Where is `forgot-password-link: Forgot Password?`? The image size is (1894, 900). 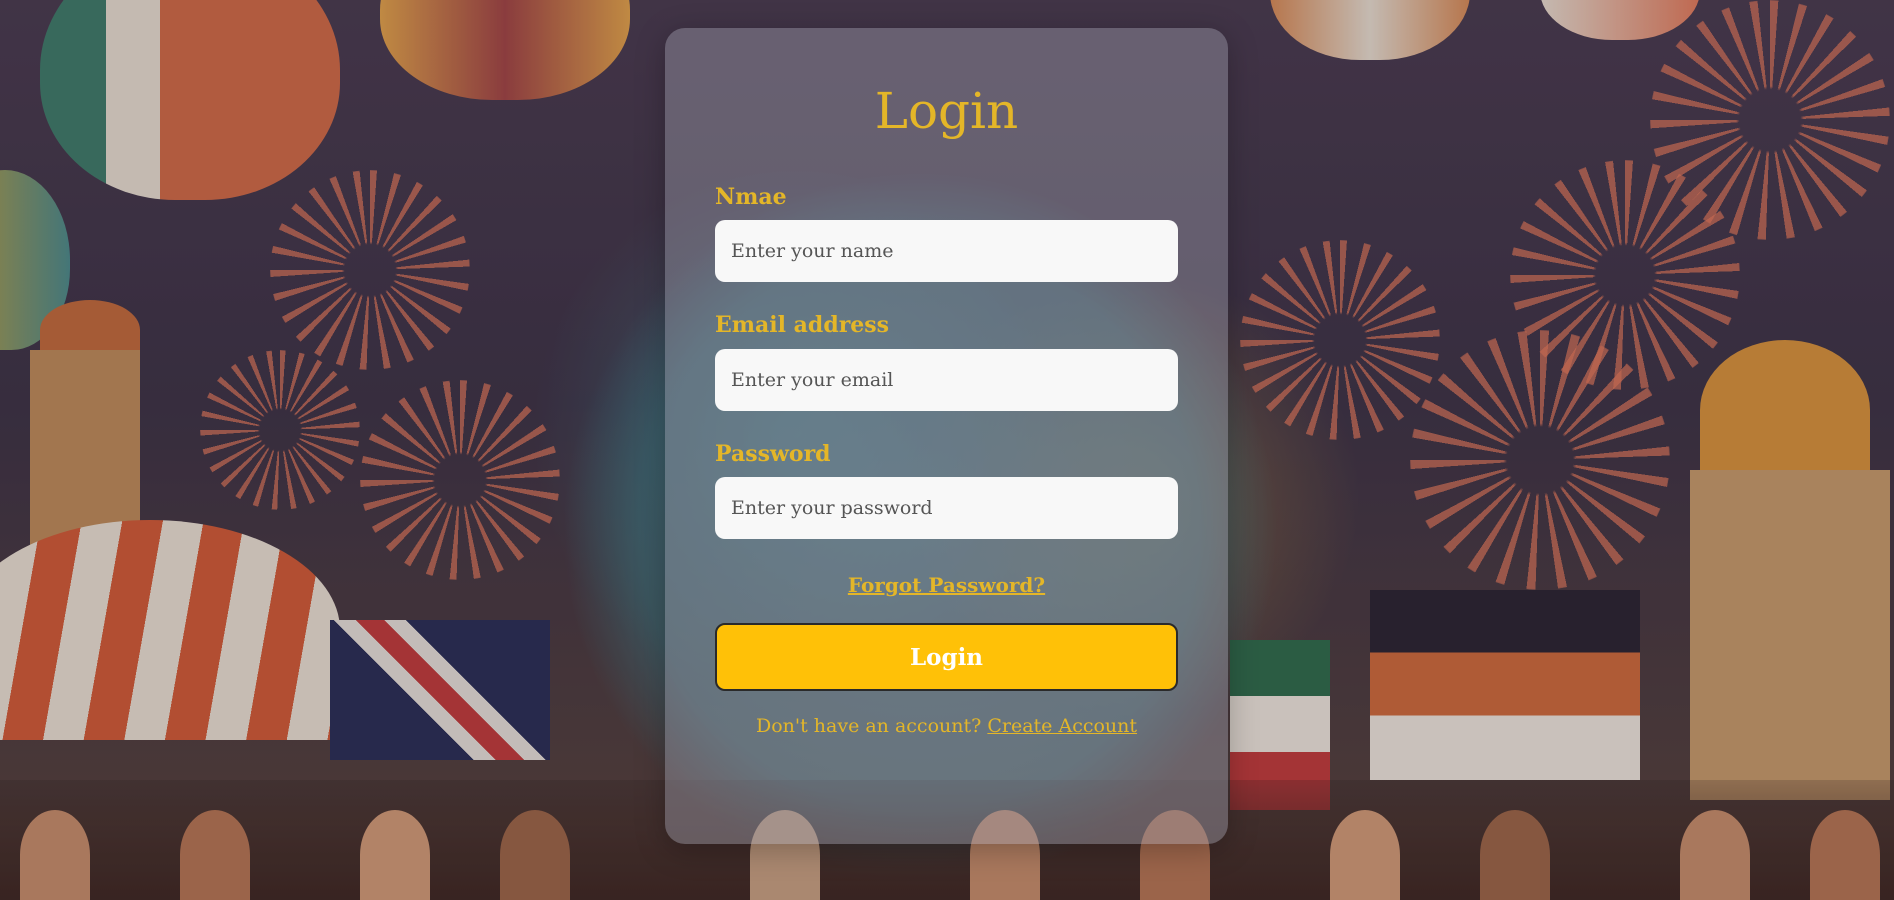
forgot-password-link: Forgot Password? is located at coordinates (946, 585).